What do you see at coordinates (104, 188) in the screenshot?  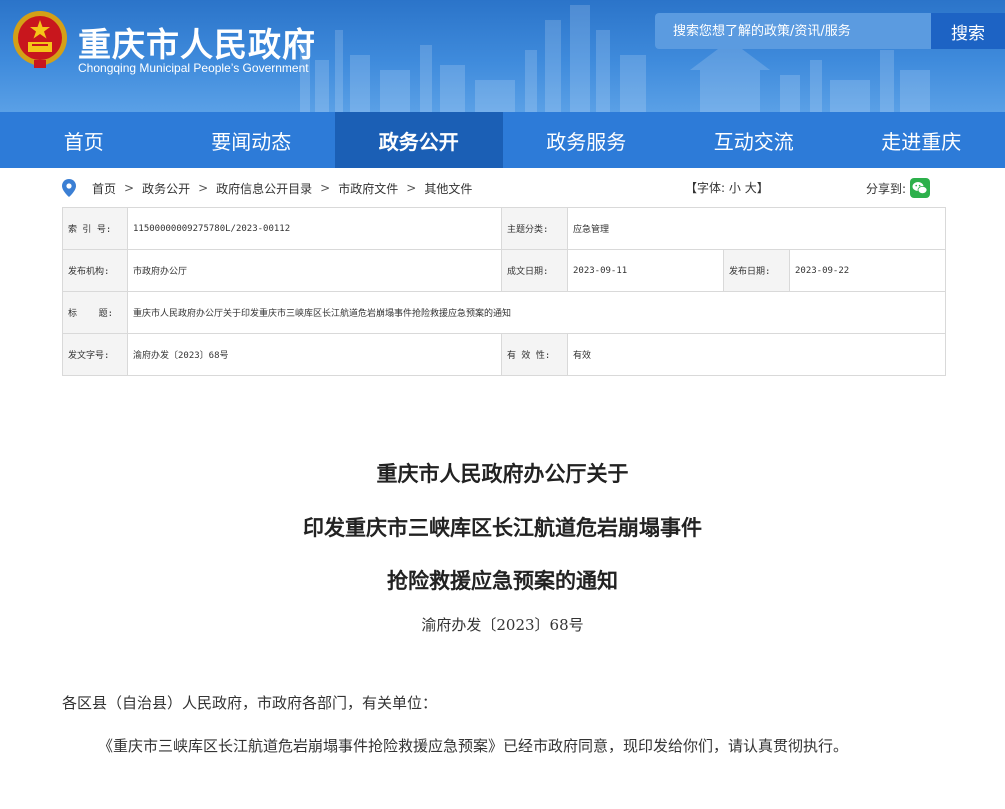 I see `breadcrumb-home: 首页` at bounding box center [104, 188].